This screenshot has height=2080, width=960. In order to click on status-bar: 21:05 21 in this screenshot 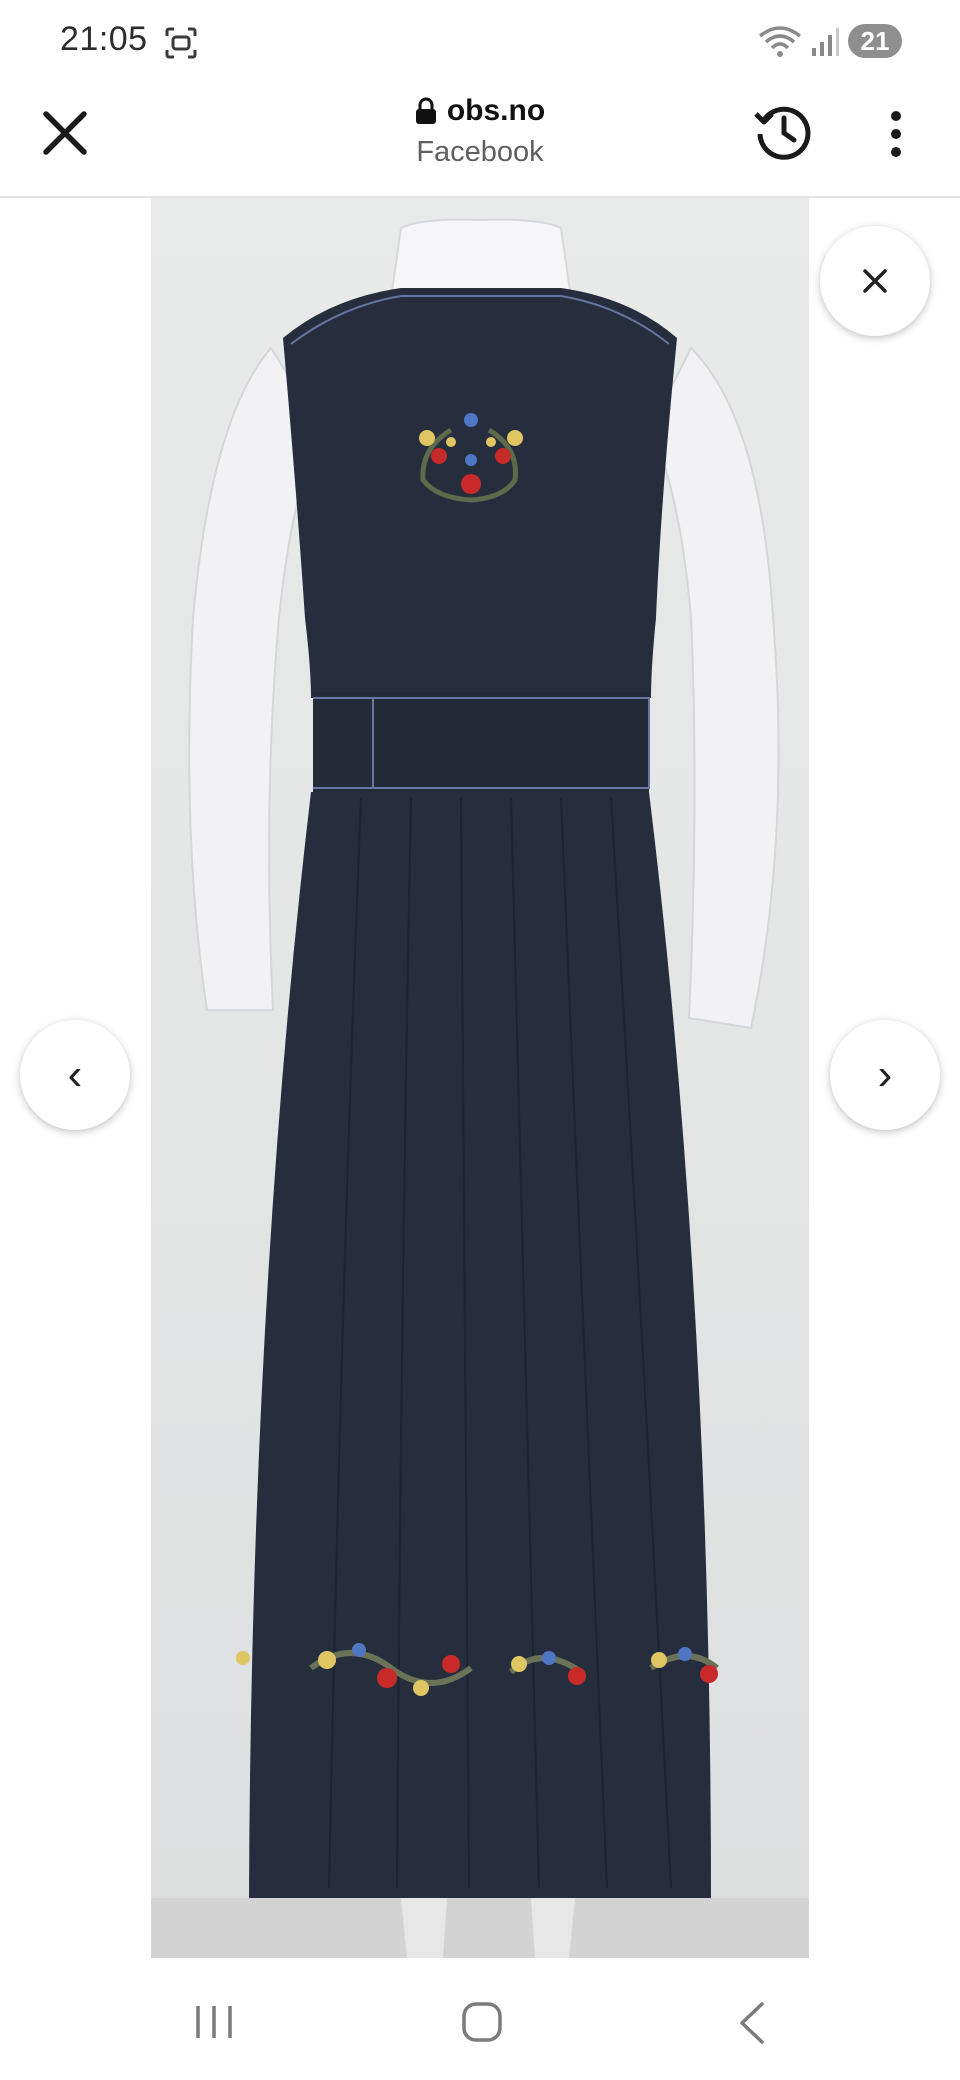, I will do `click(480, 40)`.